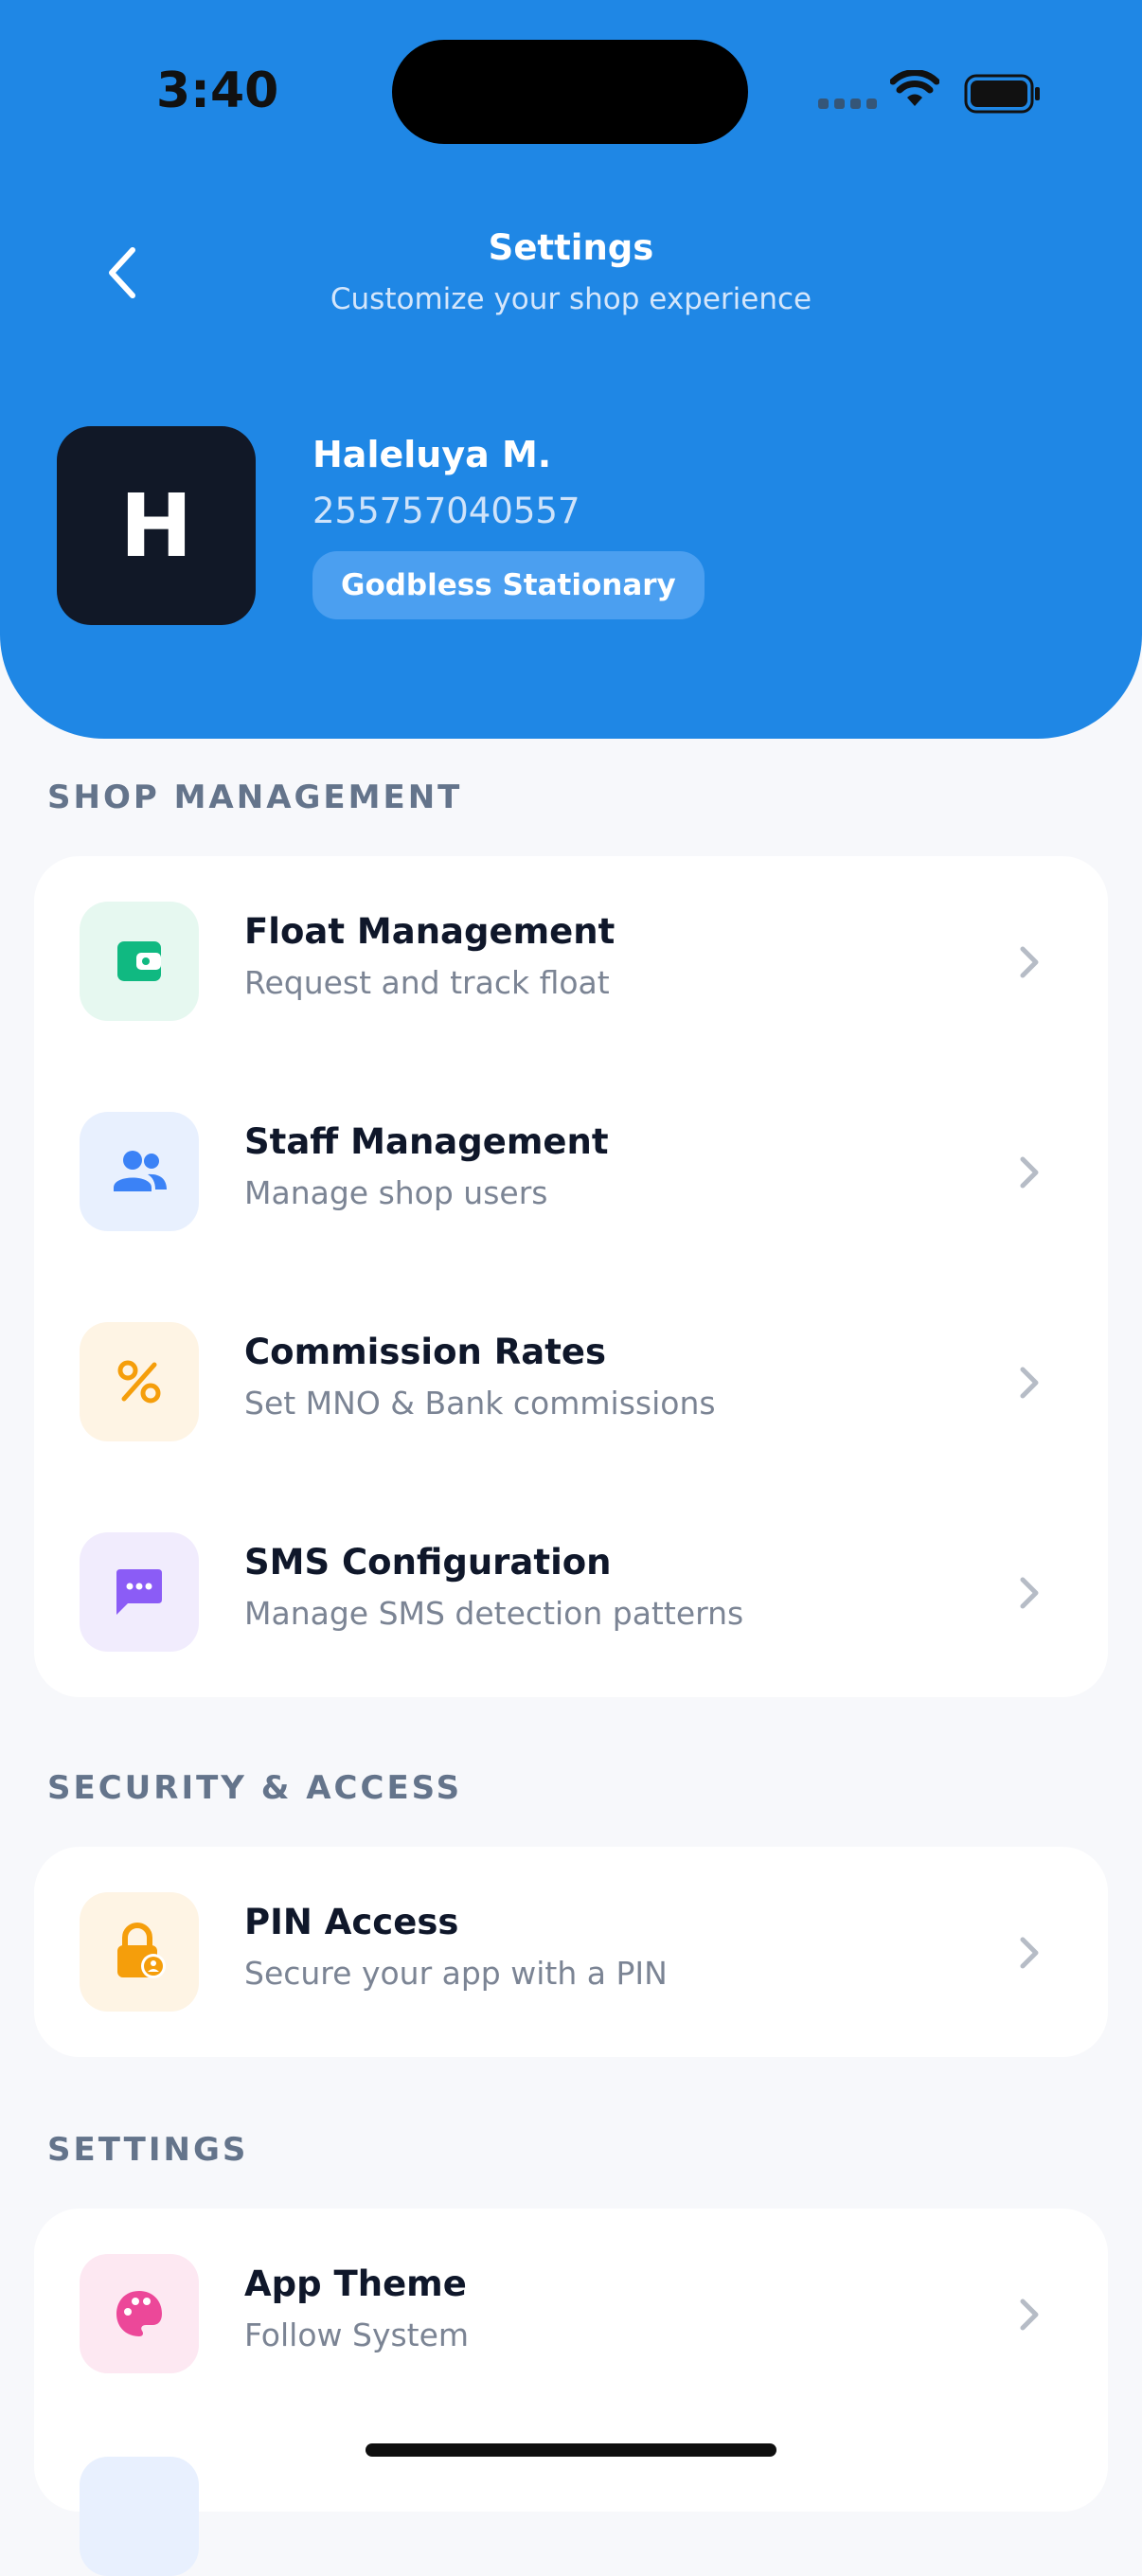 This screenshot has height=2576, width=1142. Describe the element at coordinates (139, 1381) in the screenshot. I see `percent-icon` at that location.